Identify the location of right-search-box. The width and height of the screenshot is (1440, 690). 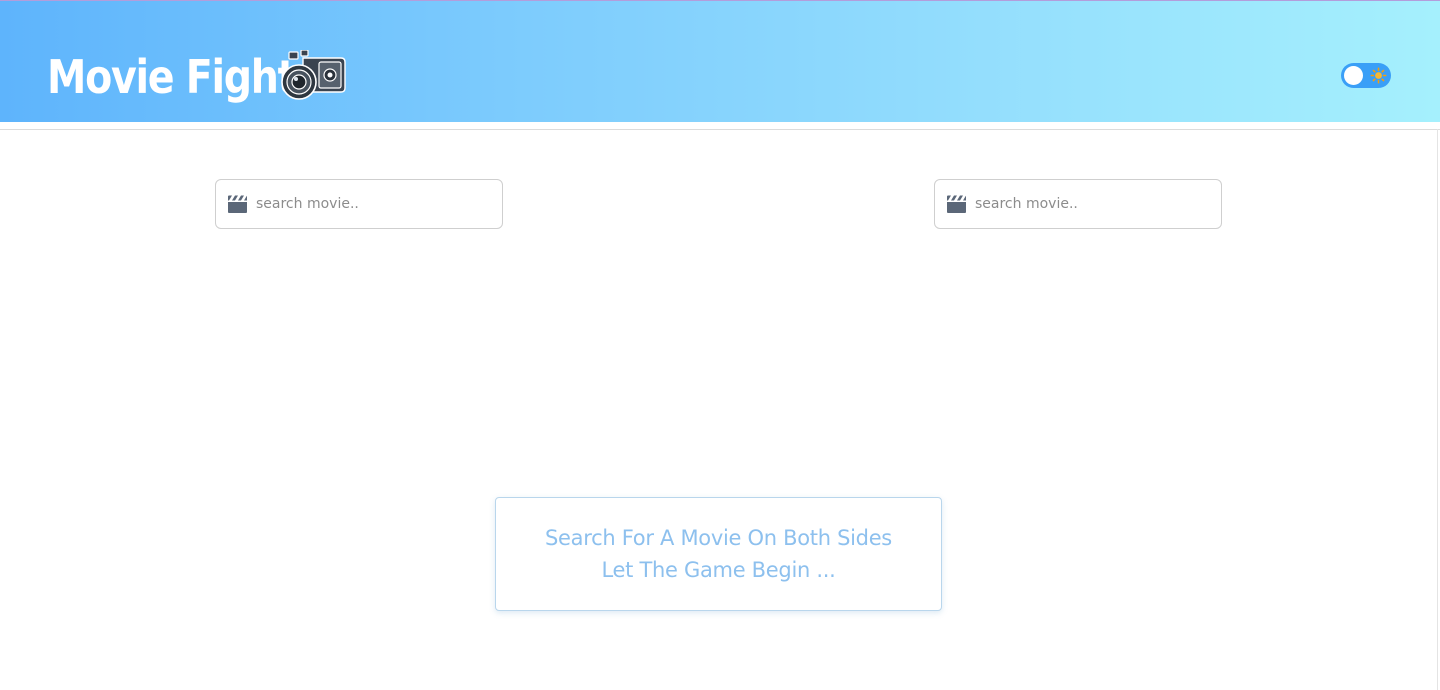
(1078, 204).